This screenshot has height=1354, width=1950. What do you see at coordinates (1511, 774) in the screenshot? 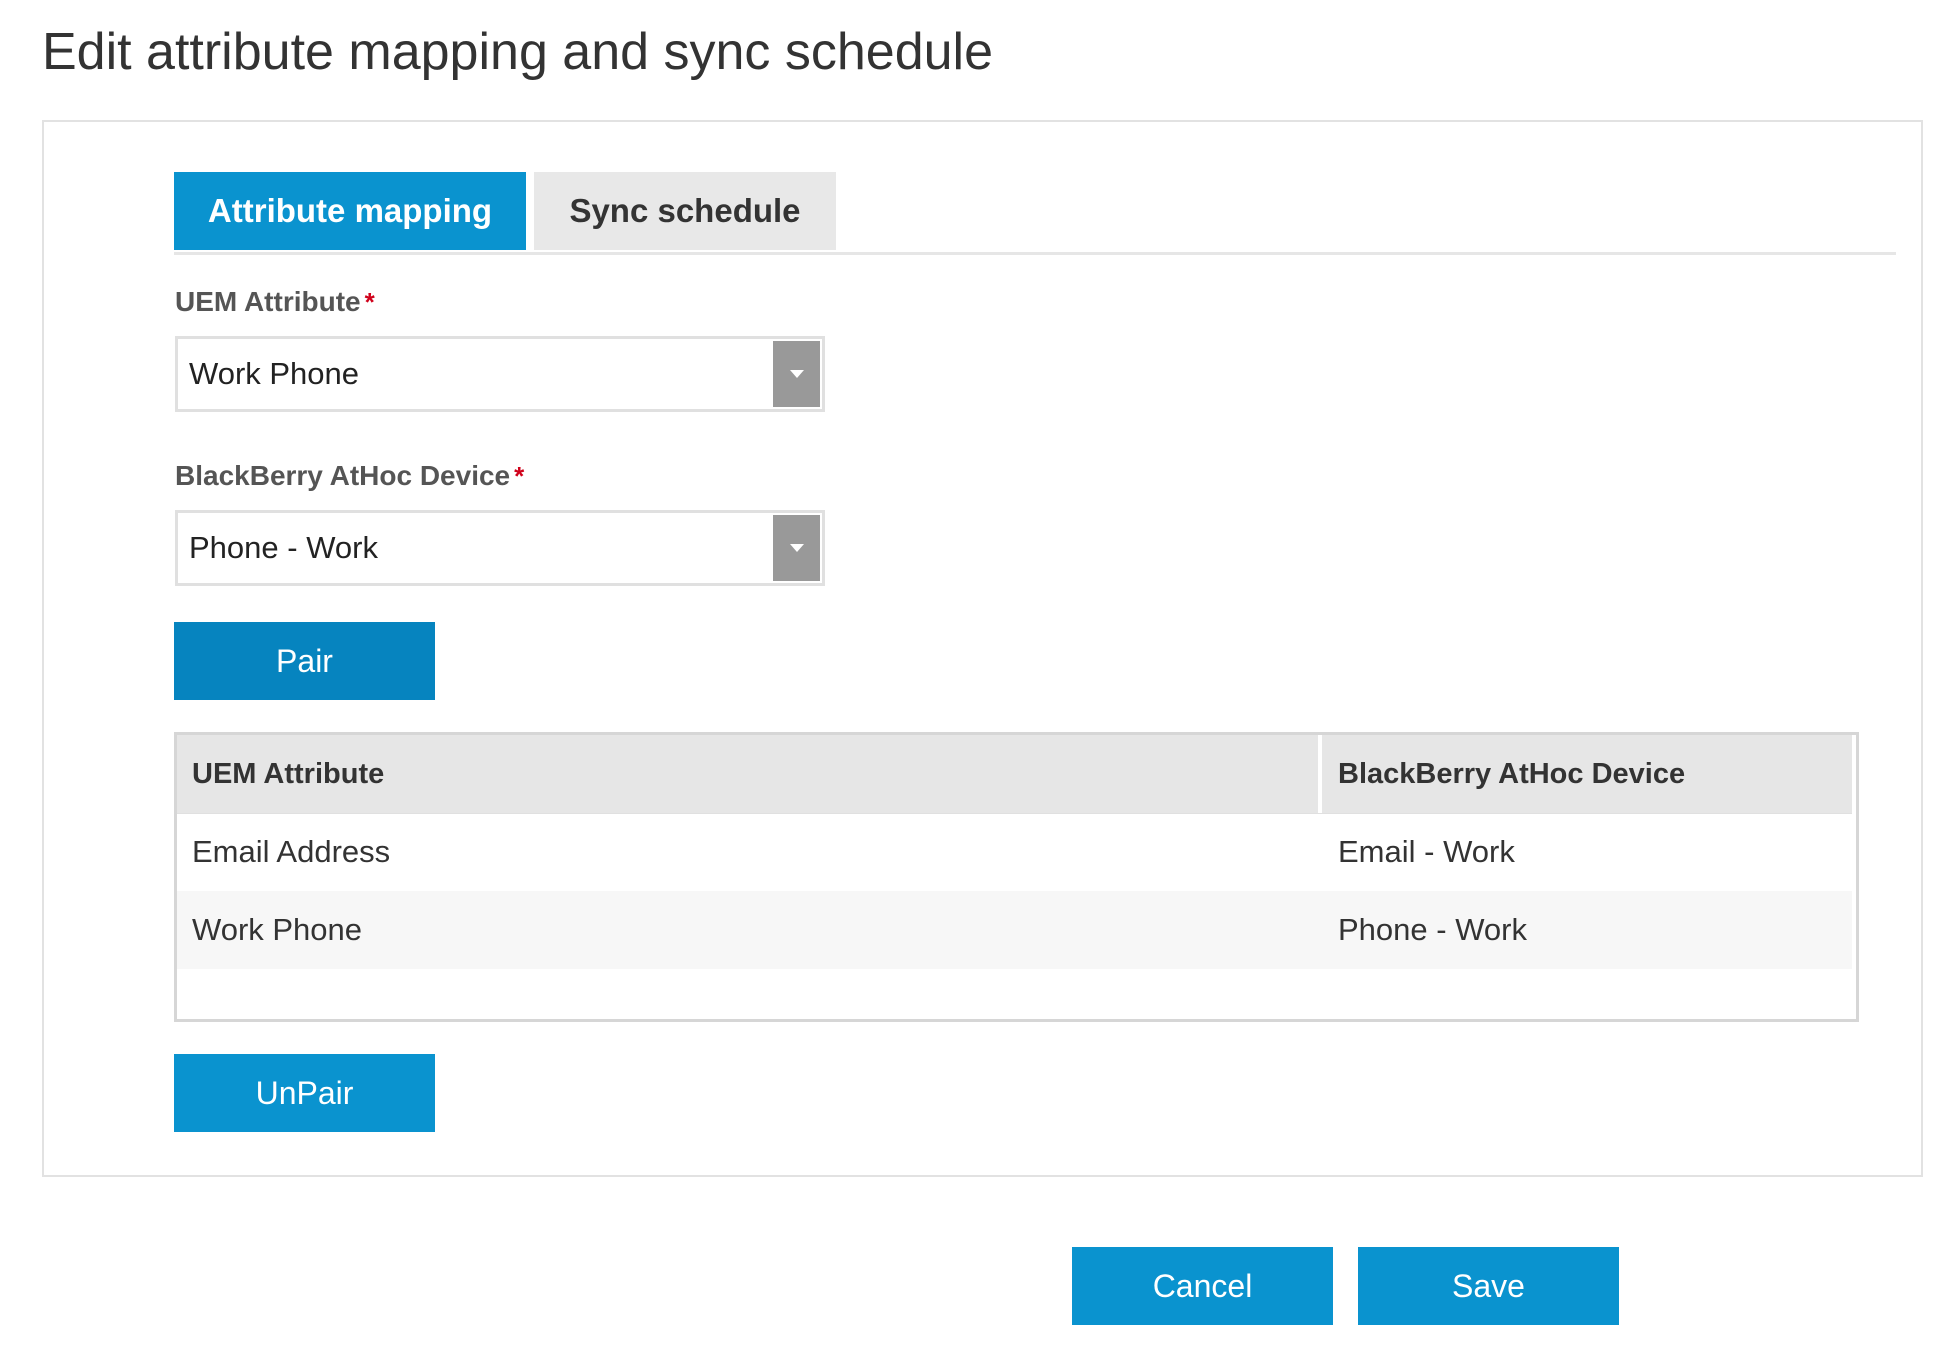
I see `column-header-athoc-device: BlackBerry AtHoc Device` at bounding box center [1511, 774].